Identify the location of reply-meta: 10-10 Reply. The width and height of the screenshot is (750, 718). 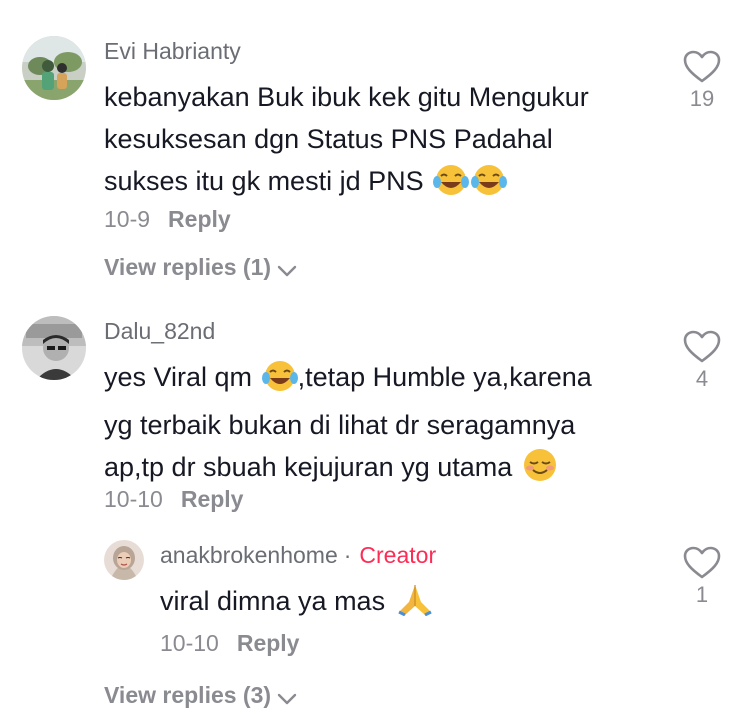
(229, 643).